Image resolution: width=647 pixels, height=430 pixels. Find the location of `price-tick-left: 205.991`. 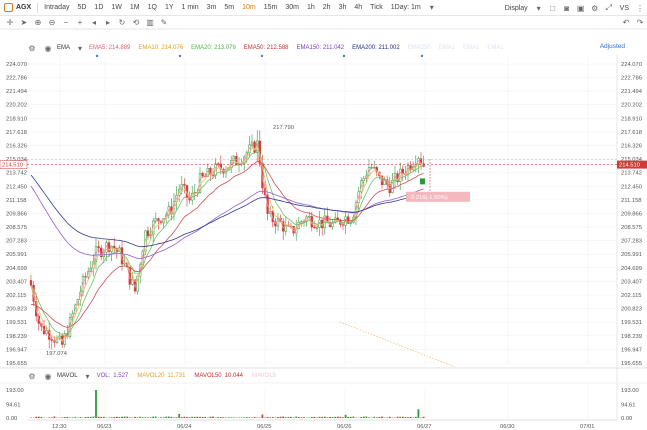

price-tick-left: 205.991 is located at coordinates (16, 255).